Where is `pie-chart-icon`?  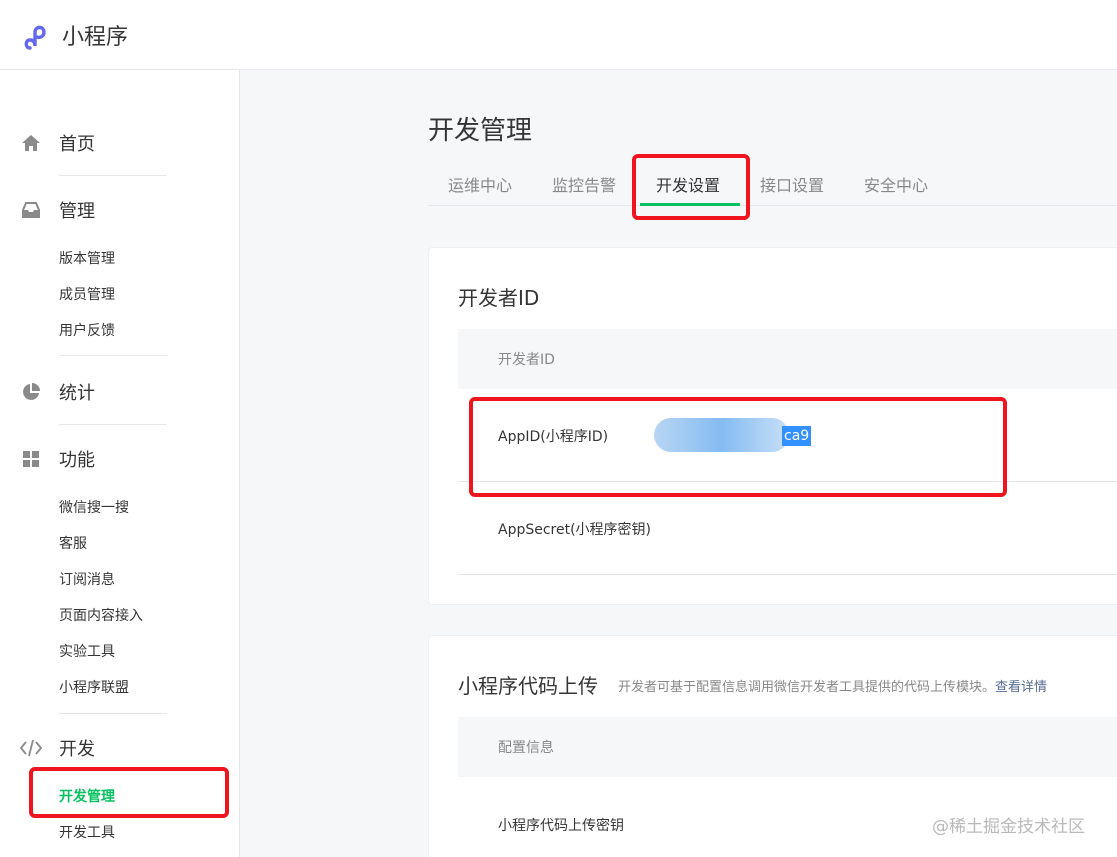
pie-chart-icon is located at coordinates (31, 392).